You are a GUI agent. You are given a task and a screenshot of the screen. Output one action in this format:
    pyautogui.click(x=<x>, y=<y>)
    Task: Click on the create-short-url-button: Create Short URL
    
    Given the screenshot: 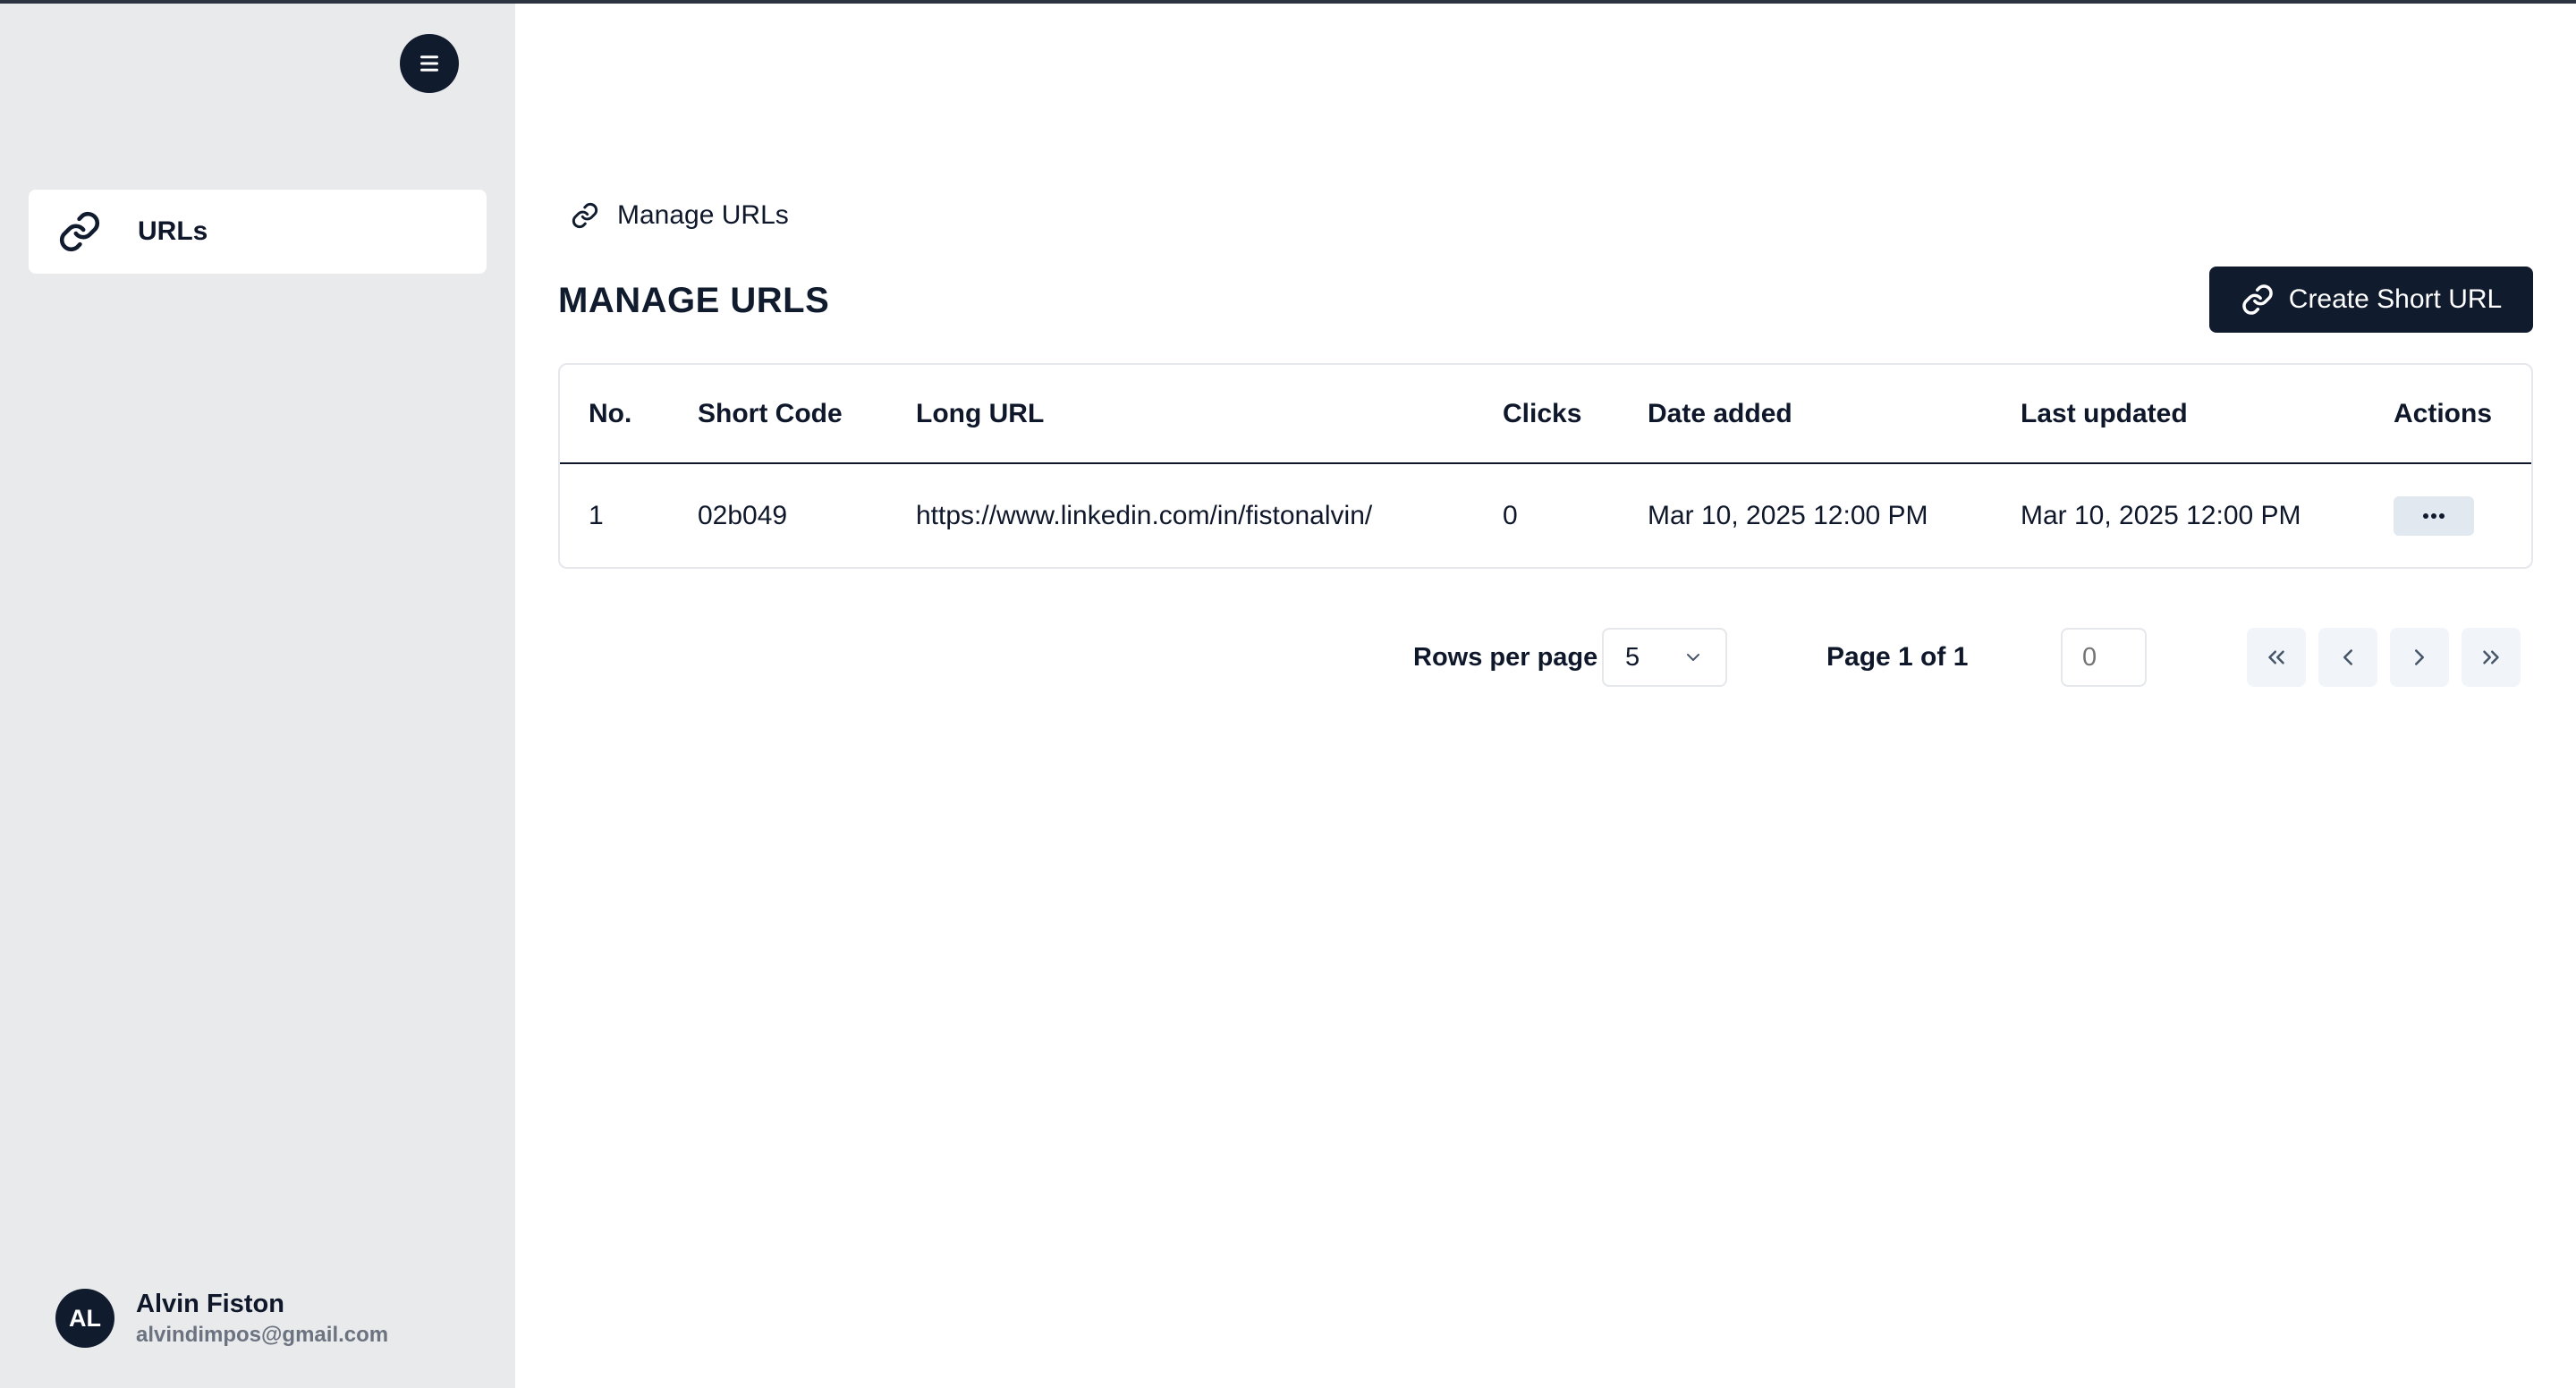 What is the action you would take?
    pyautogui.click(x=2371, y=300)
    